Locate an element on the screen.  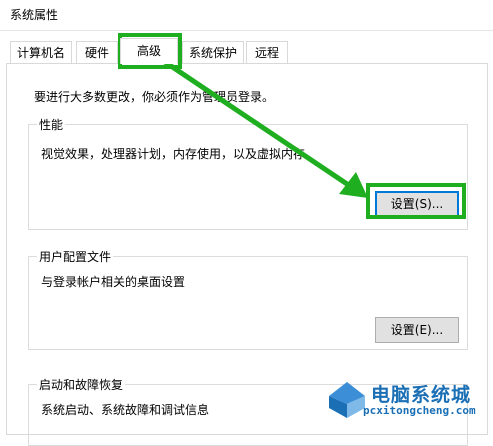
watermark-title: 电脑系统城 is located at coordinates (421, 395).